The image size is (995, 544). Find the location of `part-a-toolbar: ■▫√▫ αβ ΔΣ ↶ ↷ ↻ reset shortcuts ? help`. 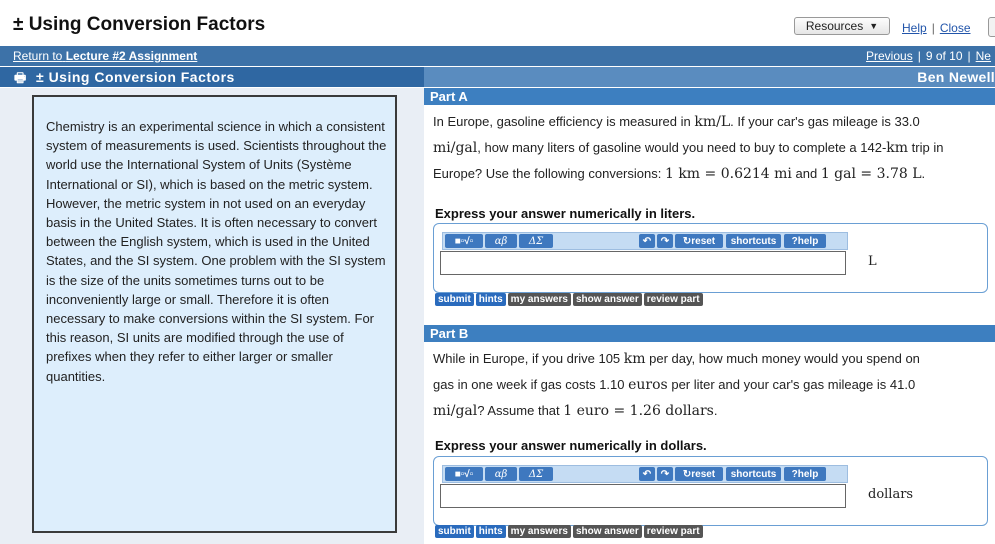

part-a-toolbar: ■▫√▫ αβ ΔΣ ↶ ↷ ↻ reset shortcuts ? help is located at coordinates (645, 241).